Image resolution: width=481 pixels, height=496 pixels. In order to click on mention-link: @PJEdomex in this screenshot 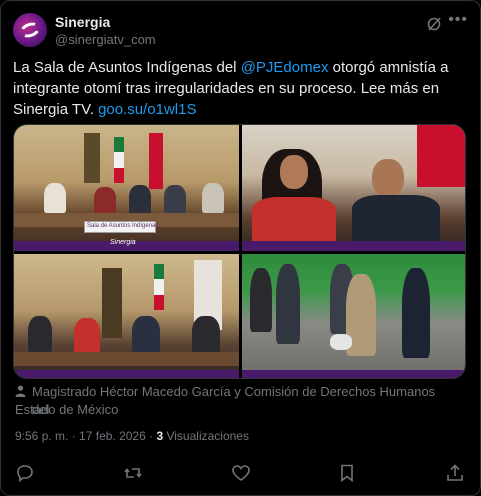, I will do `click(285, 67)`.